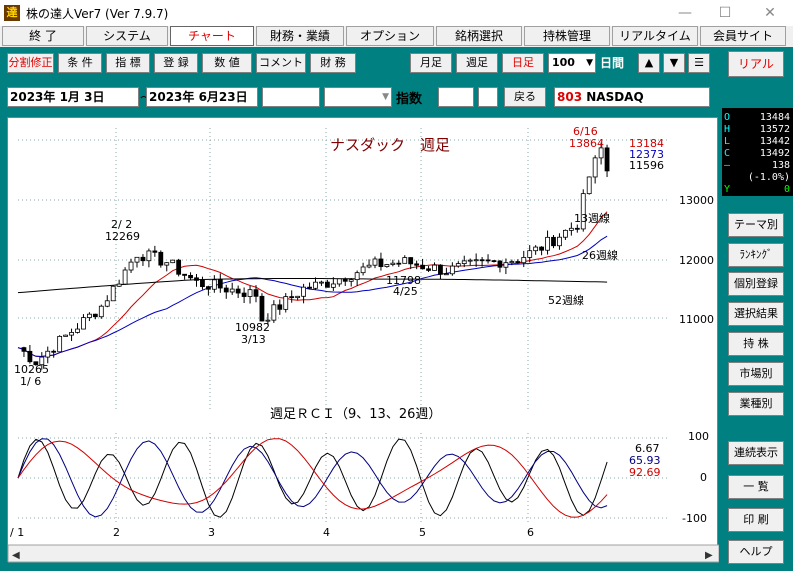  I want to click on scroll-right-icon: ▶, so click(709, 555).